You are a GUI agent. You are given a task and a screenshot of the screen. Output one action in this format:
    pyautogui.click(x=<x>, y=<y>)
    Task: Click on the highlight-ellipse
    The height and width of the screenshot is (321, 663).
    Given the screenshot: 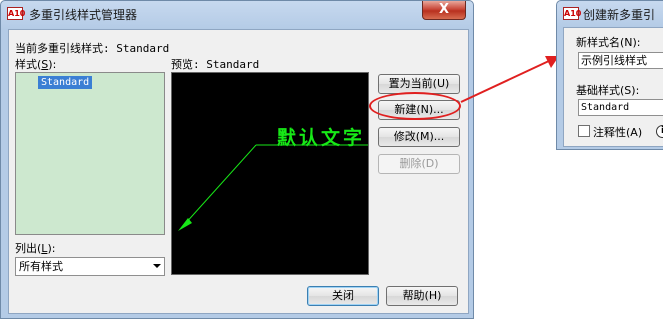 What is the action you would take?
    pyautogui.click(x=415, y=106)
    